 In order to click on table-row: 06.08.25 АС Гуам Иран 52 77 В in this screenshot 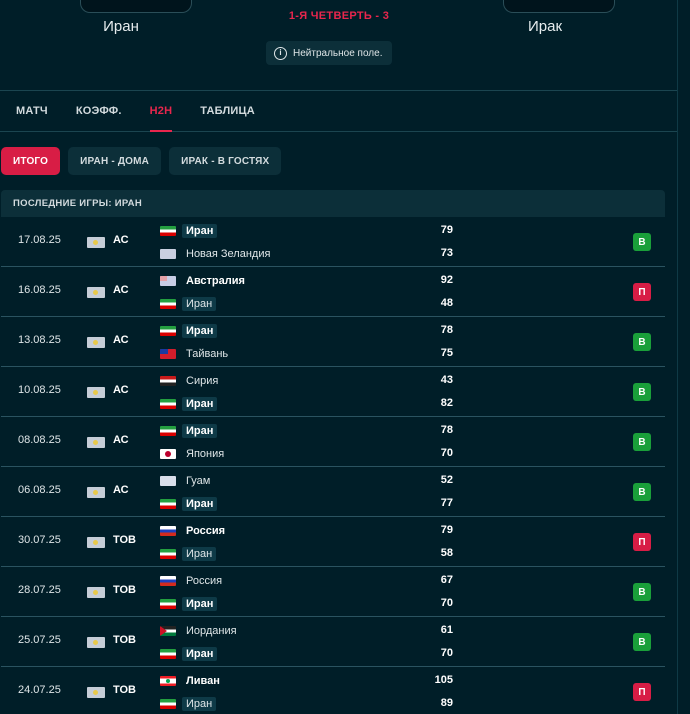, I will do `click(333, 492)`.